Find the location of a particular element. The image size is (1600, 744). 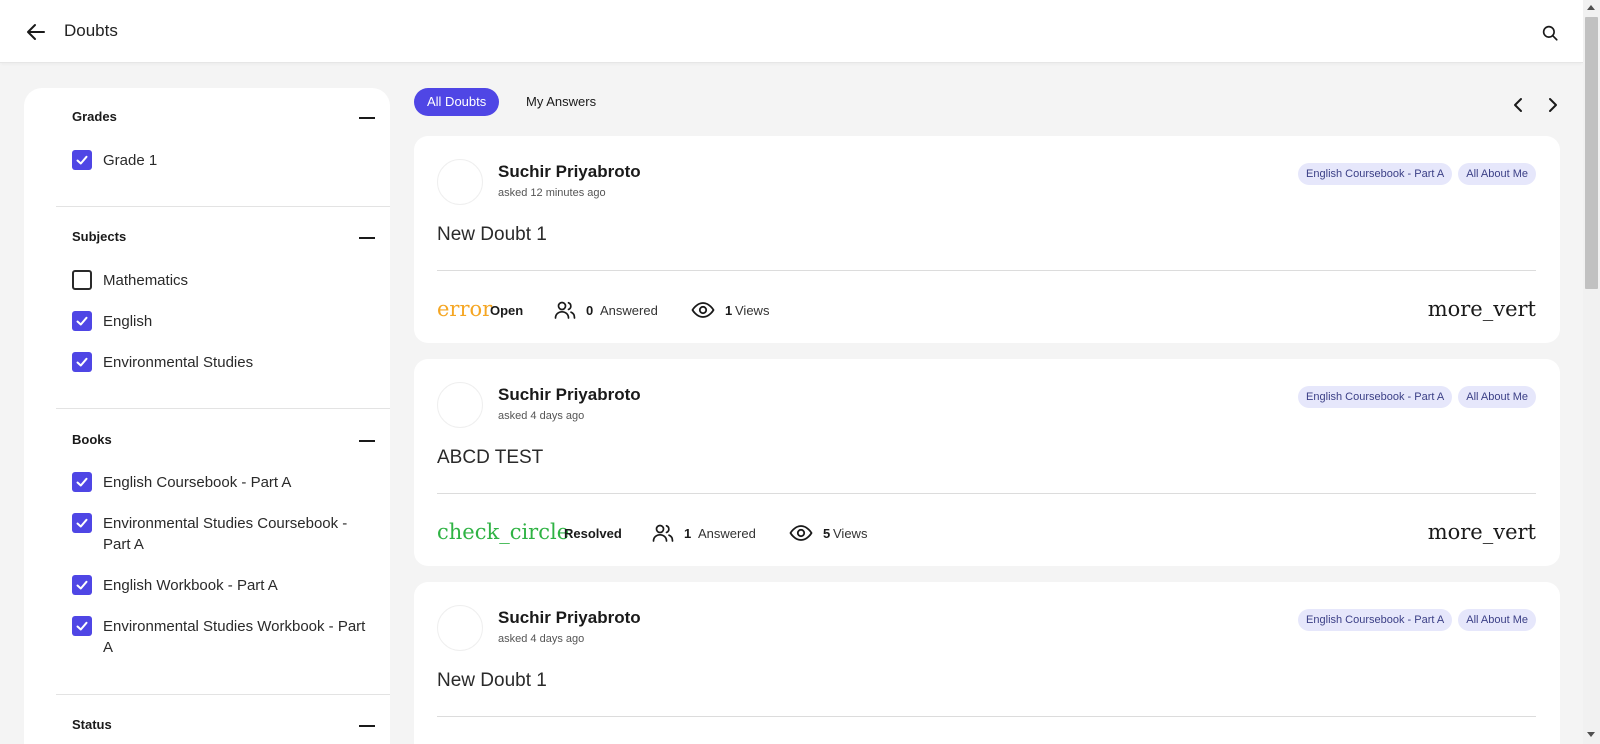

doubt-footer: error Open 0 Answered 1 Views more_vert is located at coordinates (986, 312).